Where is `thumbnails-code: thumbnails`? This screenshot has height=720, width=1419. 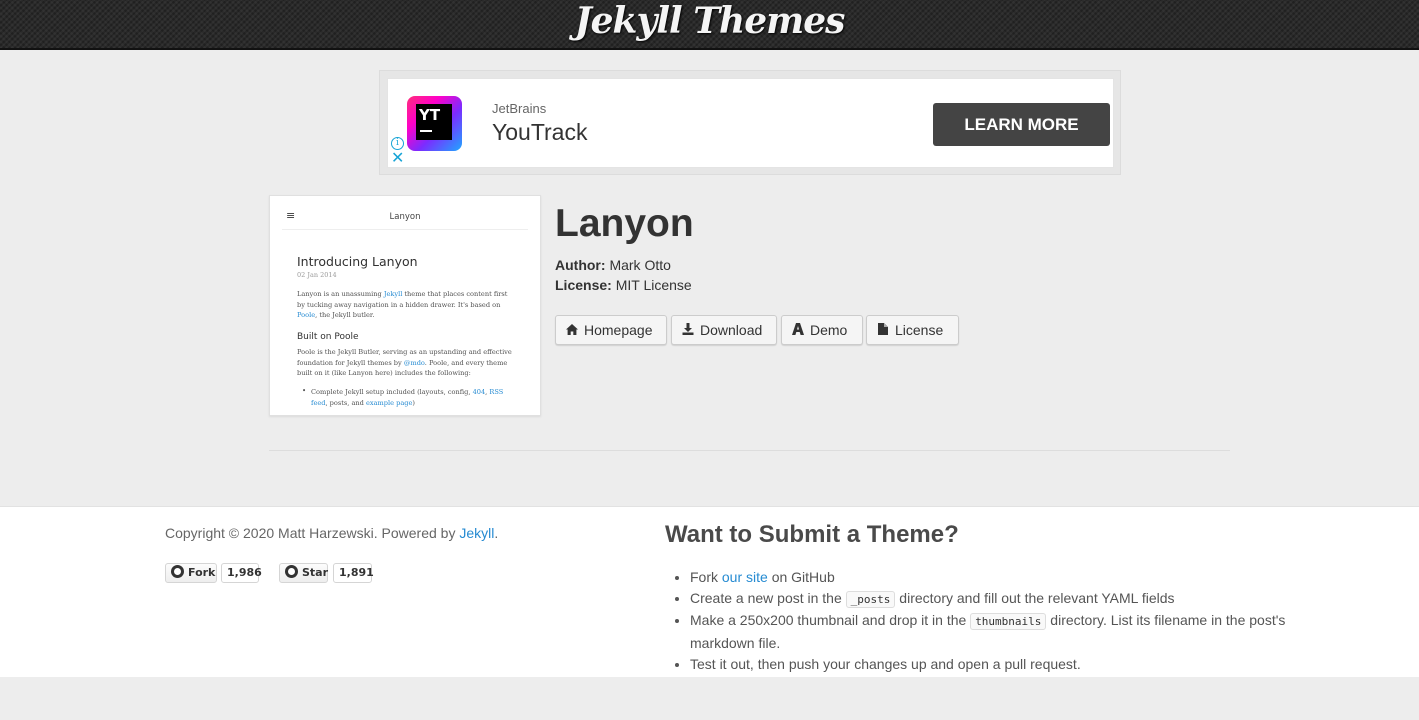
thumbnails-code: thumbnails is located at coordinates (1008, 622).